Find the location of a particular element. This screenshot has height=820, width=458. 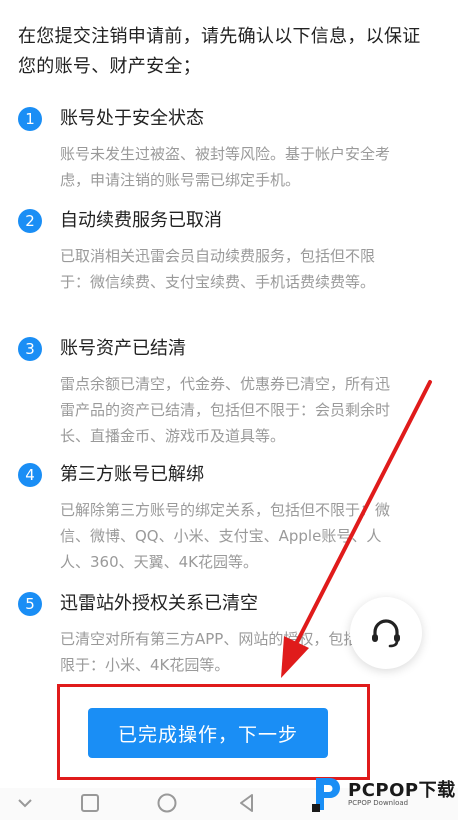

step-number: 1 is located at coordinates (30, 119).